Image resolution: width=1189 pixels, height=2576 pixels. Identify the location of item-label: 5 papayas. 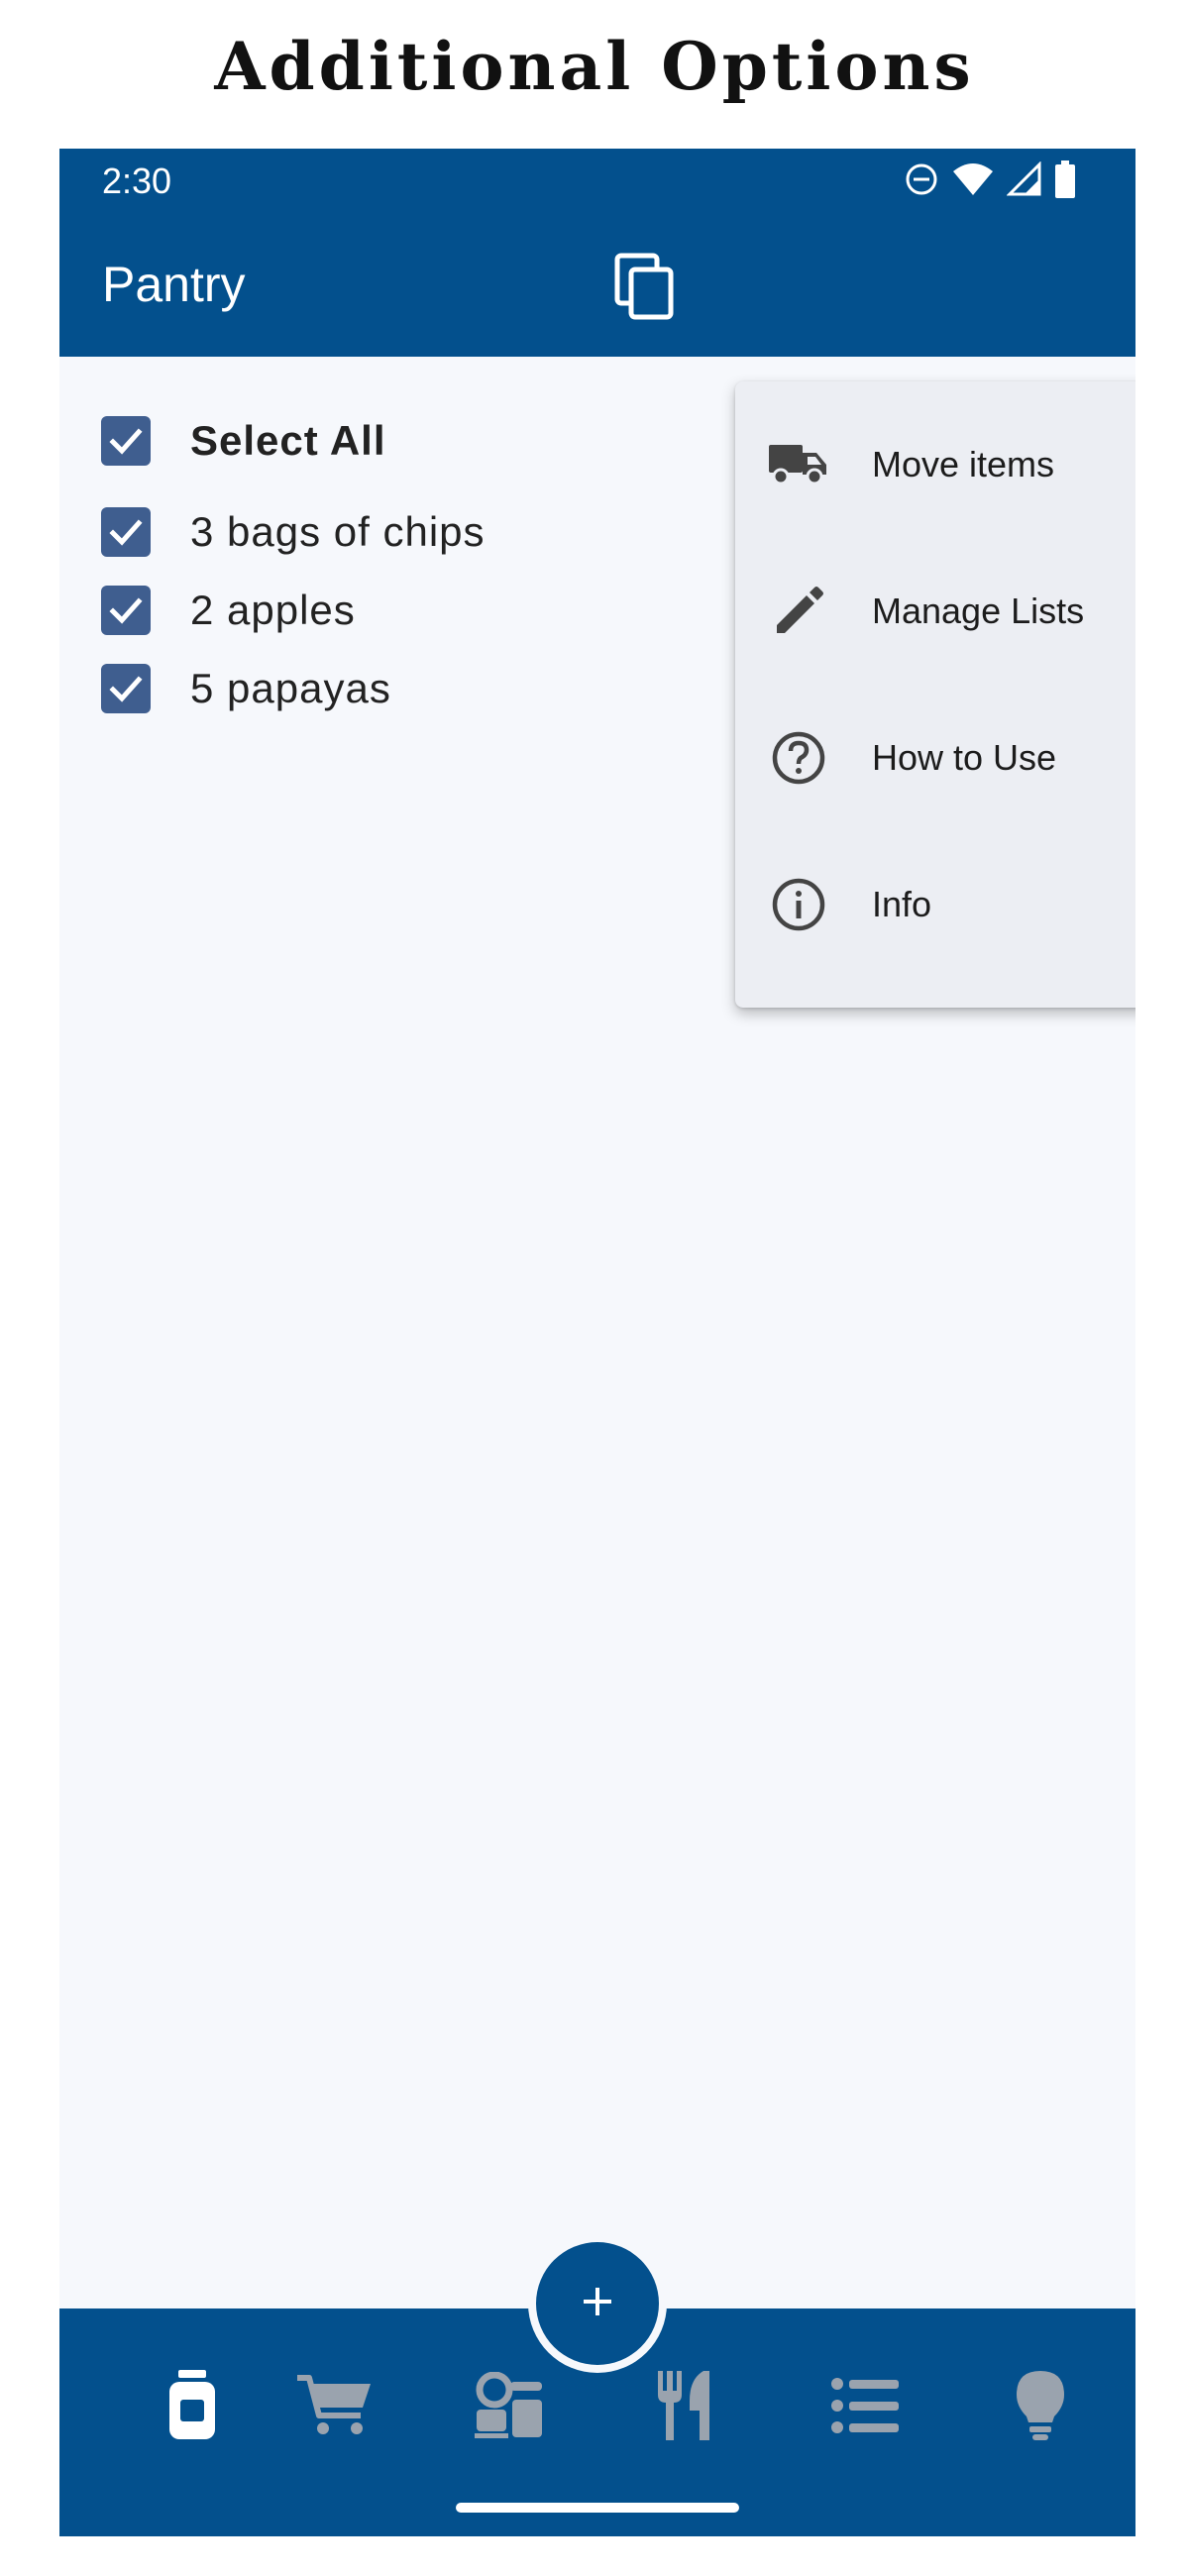
(291, 688).